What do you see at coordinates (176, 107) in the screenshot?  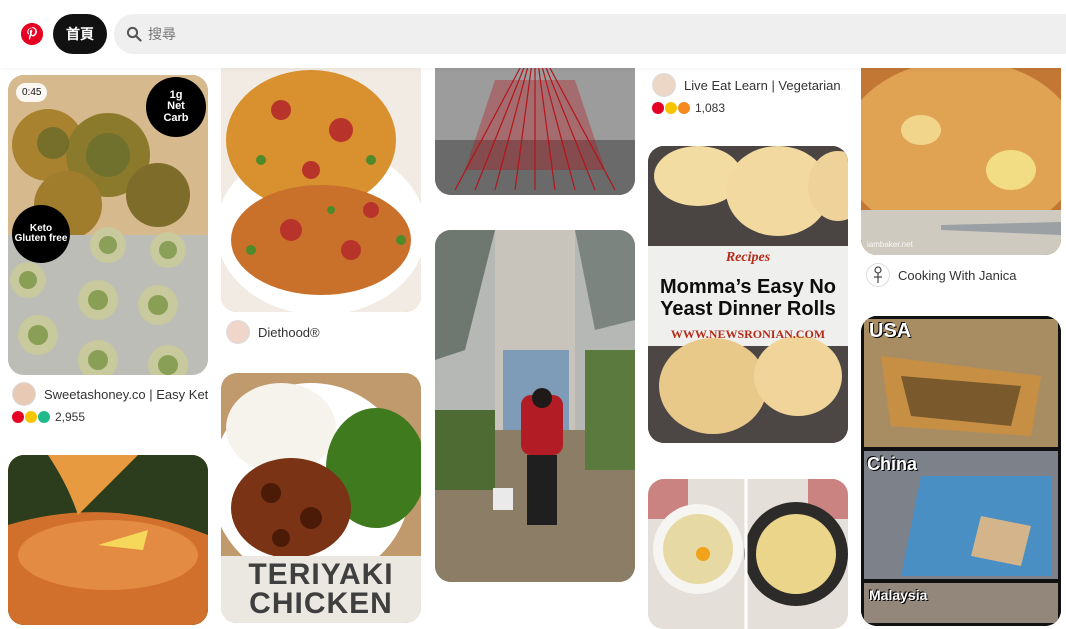 I see `net-carb-badge: 1g Net Carb` at bounding box center [176, 107].